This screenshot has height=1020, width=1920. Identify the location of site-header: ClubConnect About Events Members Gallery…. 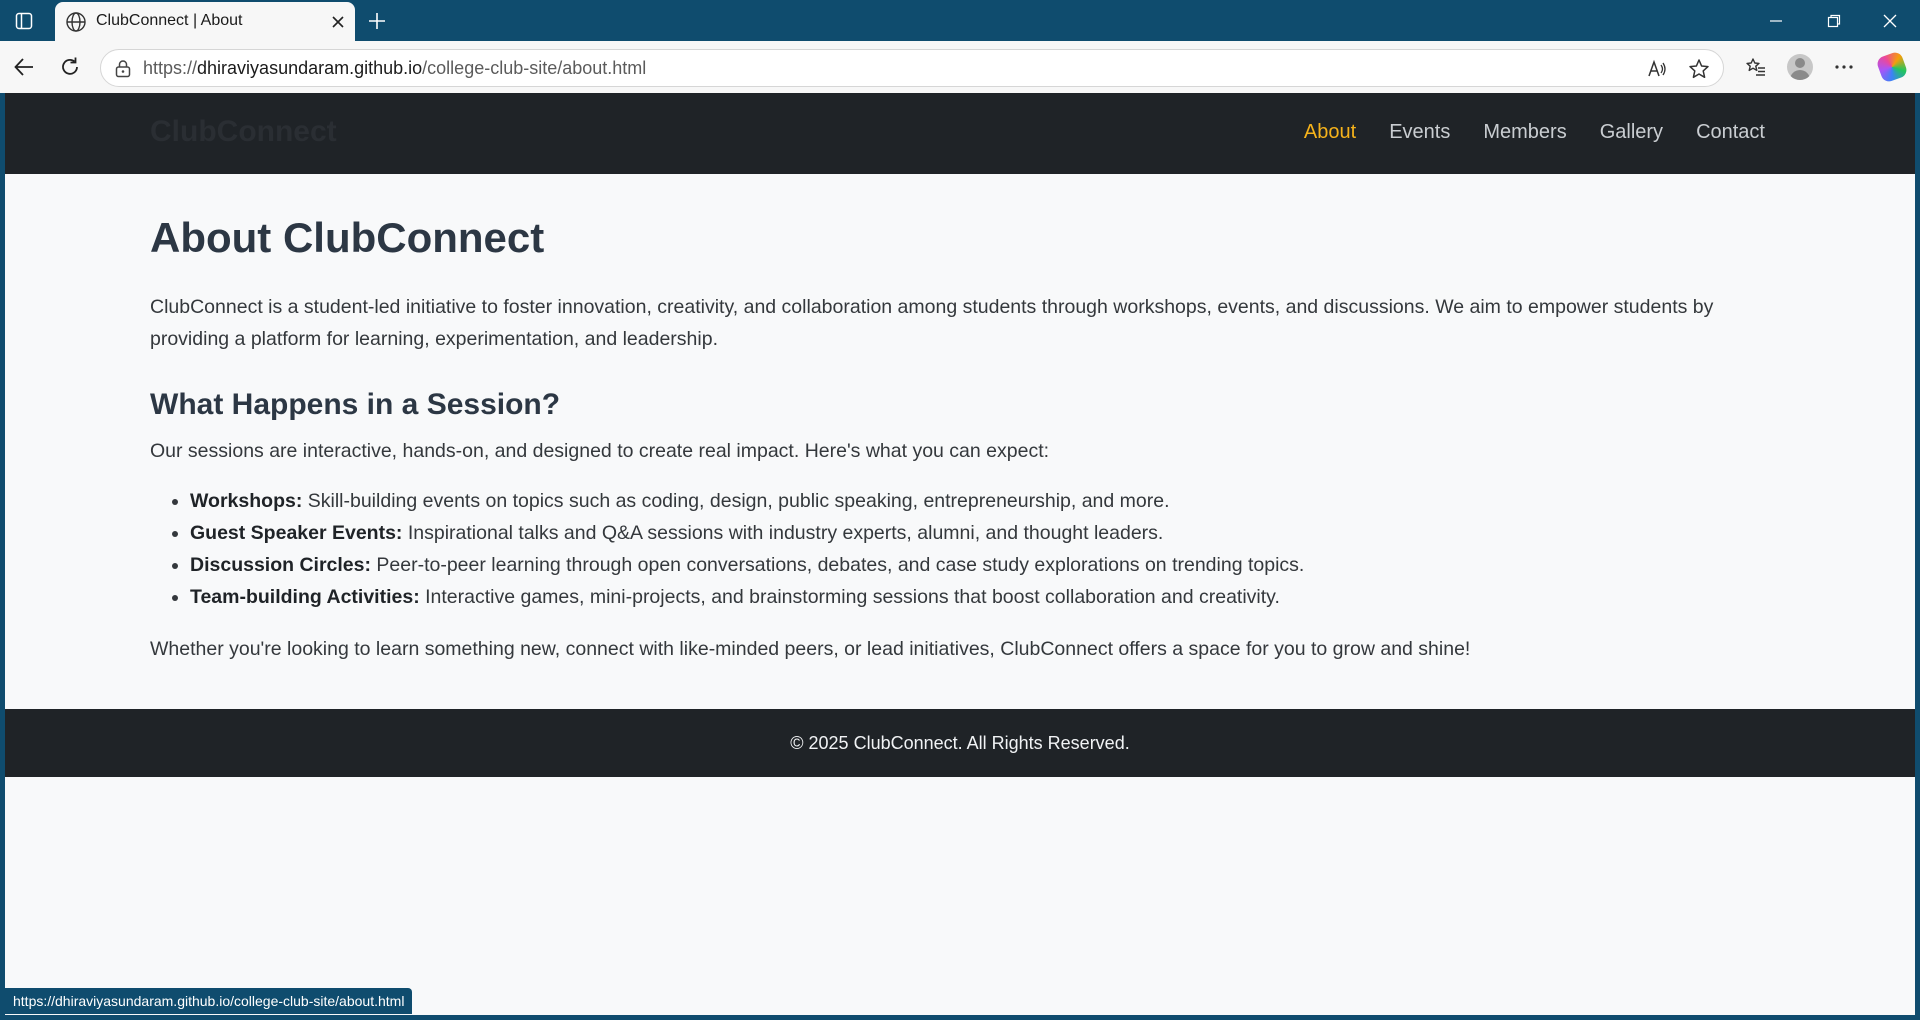
(960, 133).